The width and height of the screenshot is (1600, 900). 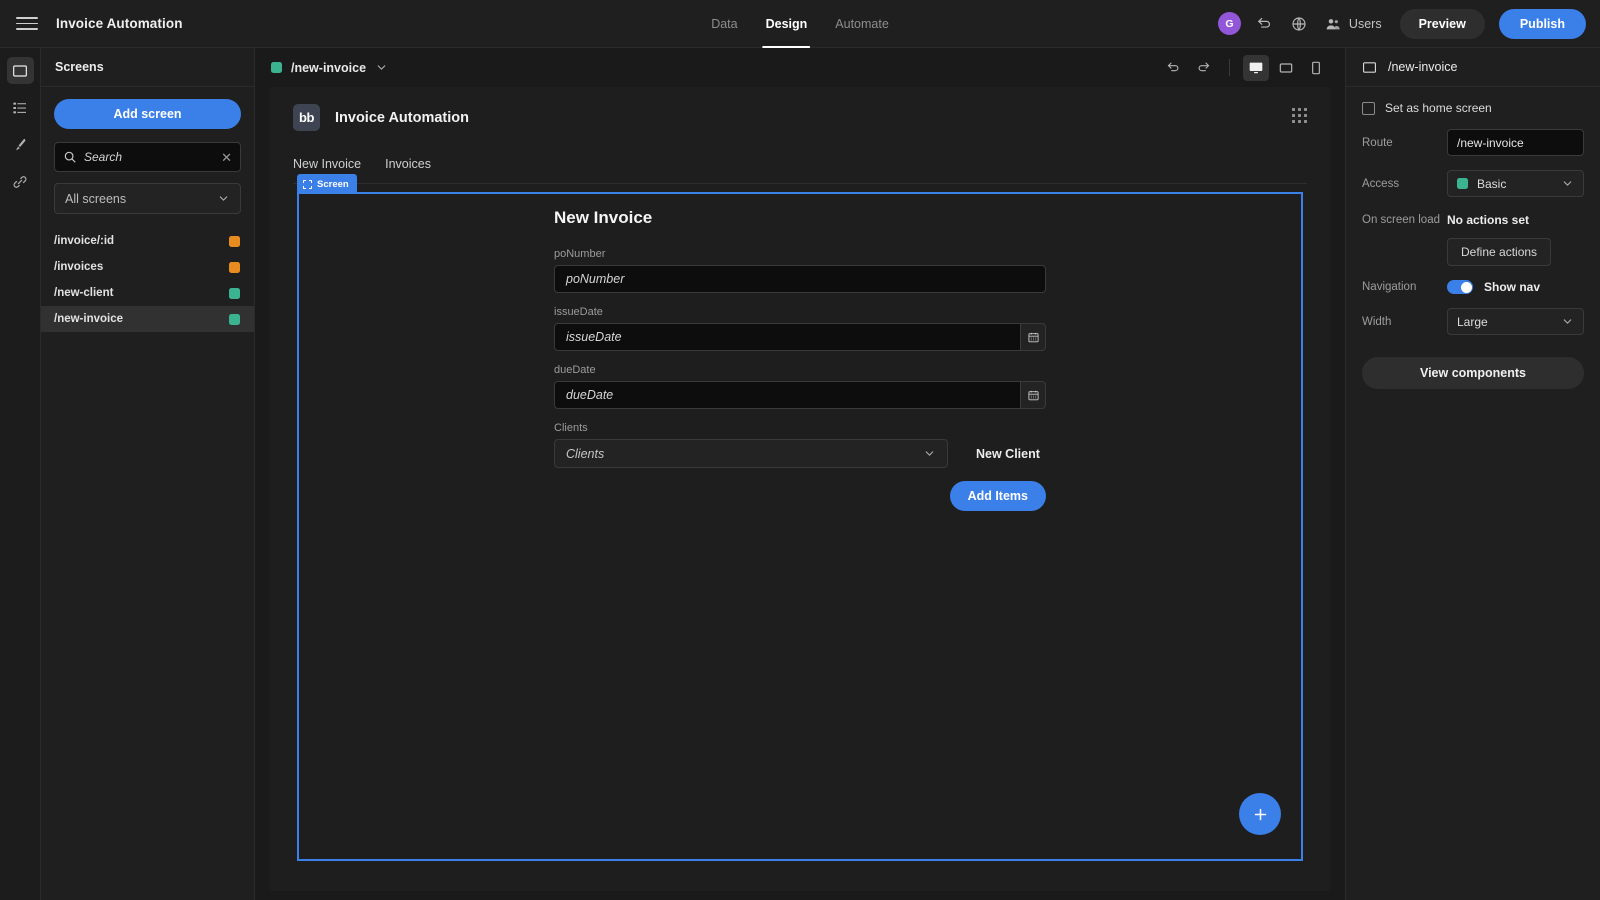 What do you see at coordinates (1515, 142) in the screenshot?
I see `route-input: /new-invoice` at bounding box center [1515, 142].